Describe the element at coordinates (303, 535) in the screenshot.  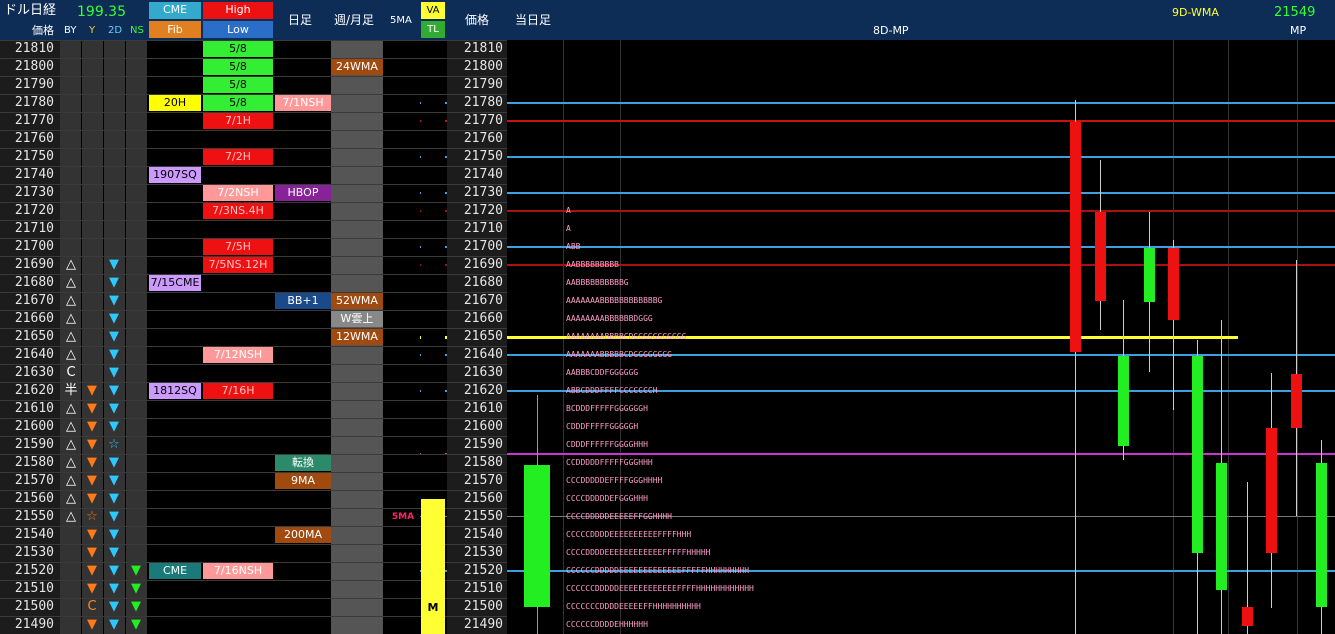
I see `level-badge: 200MA` at that location.